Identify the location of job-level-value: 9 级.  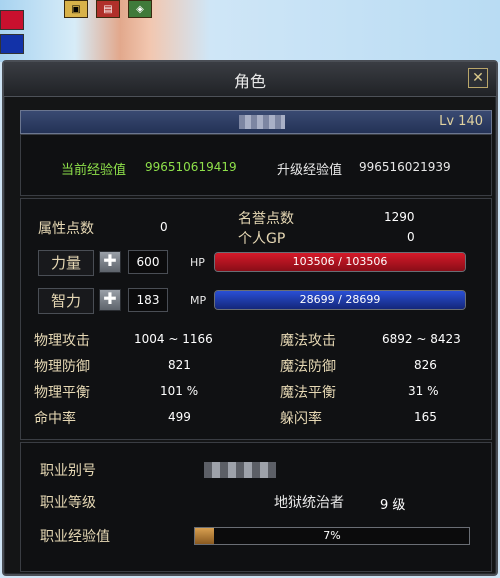
(393, 505).